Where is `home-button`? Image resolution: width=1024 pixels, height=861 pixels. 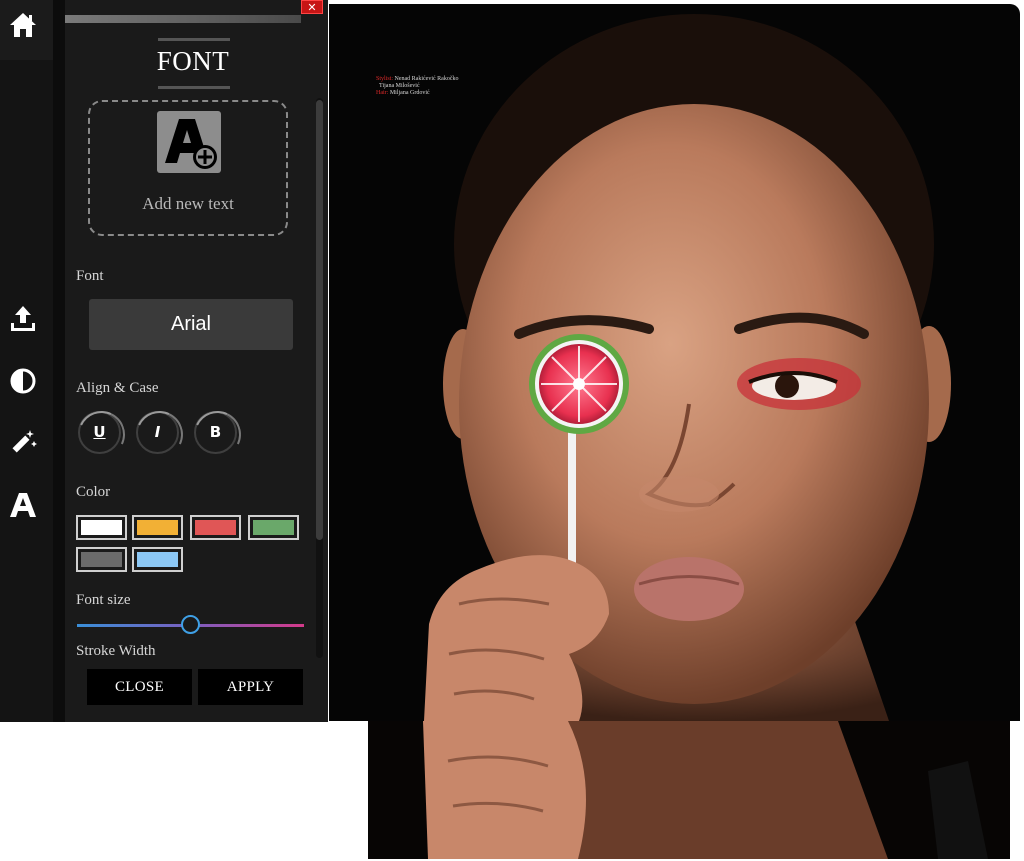
home-button is located at coordinates (26, 30).